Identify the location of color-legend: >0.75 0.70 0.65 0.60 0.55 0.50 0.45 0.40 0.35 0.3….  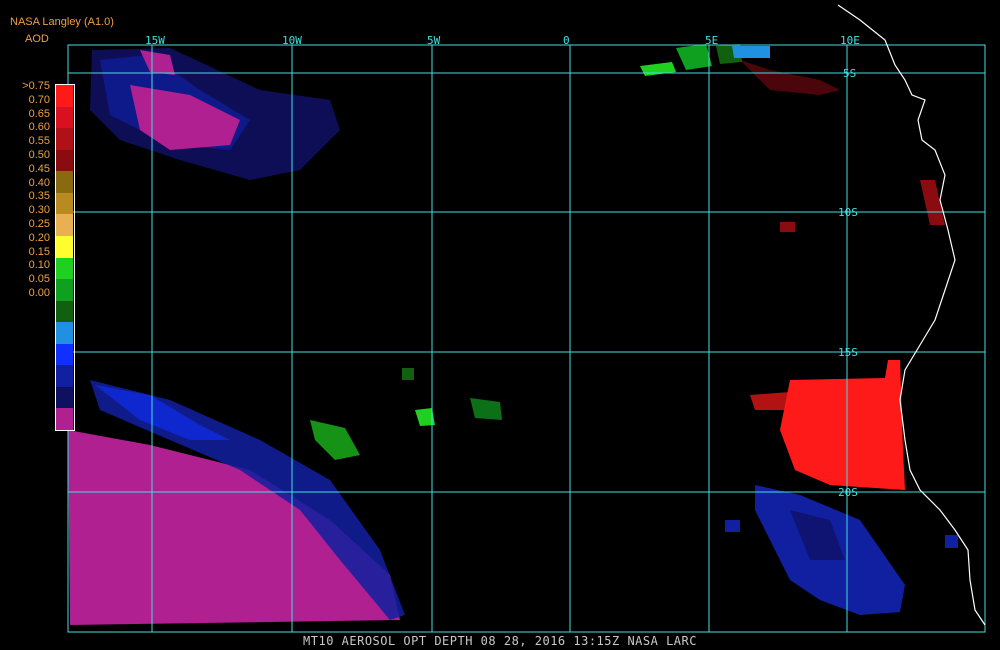
(40, 258).